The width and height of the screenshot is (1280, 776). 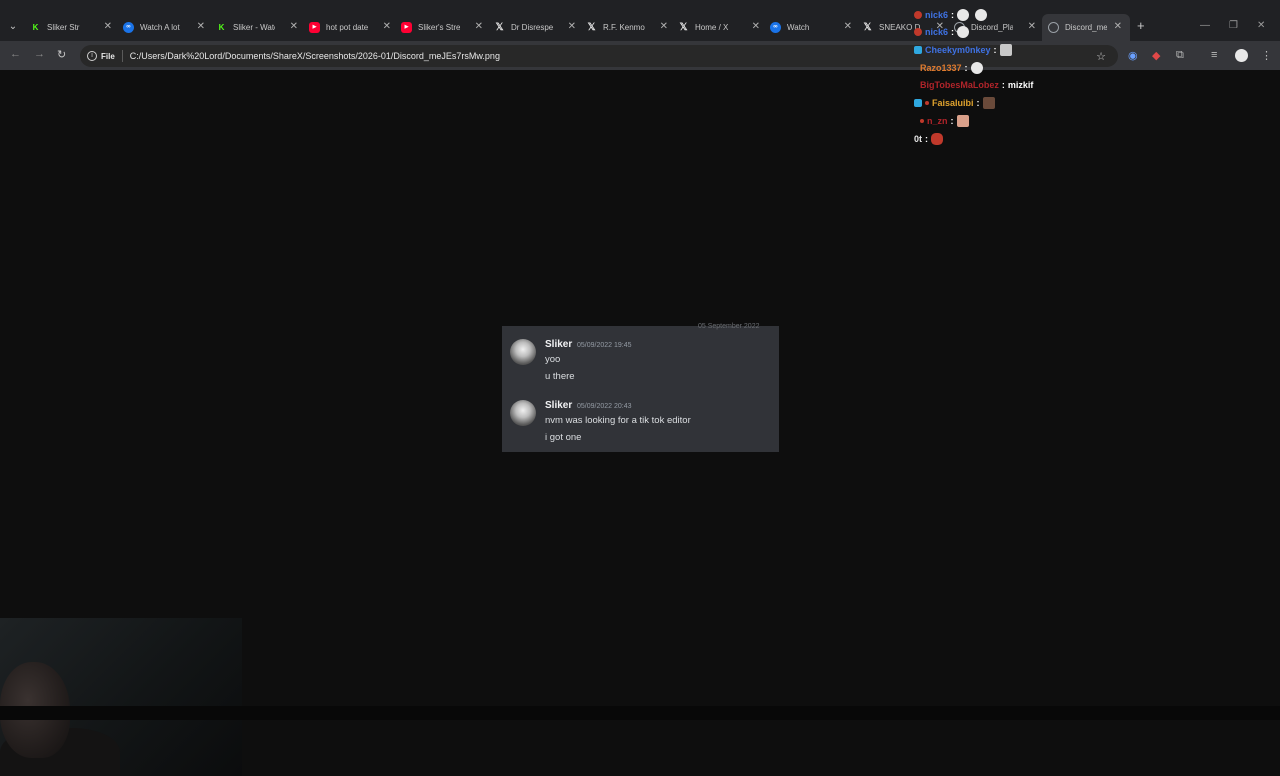 What do you see at coordinates (15, 54) in the screenshot?
I see `back-arrow-icon: ←` at bounding box center [15, 54].